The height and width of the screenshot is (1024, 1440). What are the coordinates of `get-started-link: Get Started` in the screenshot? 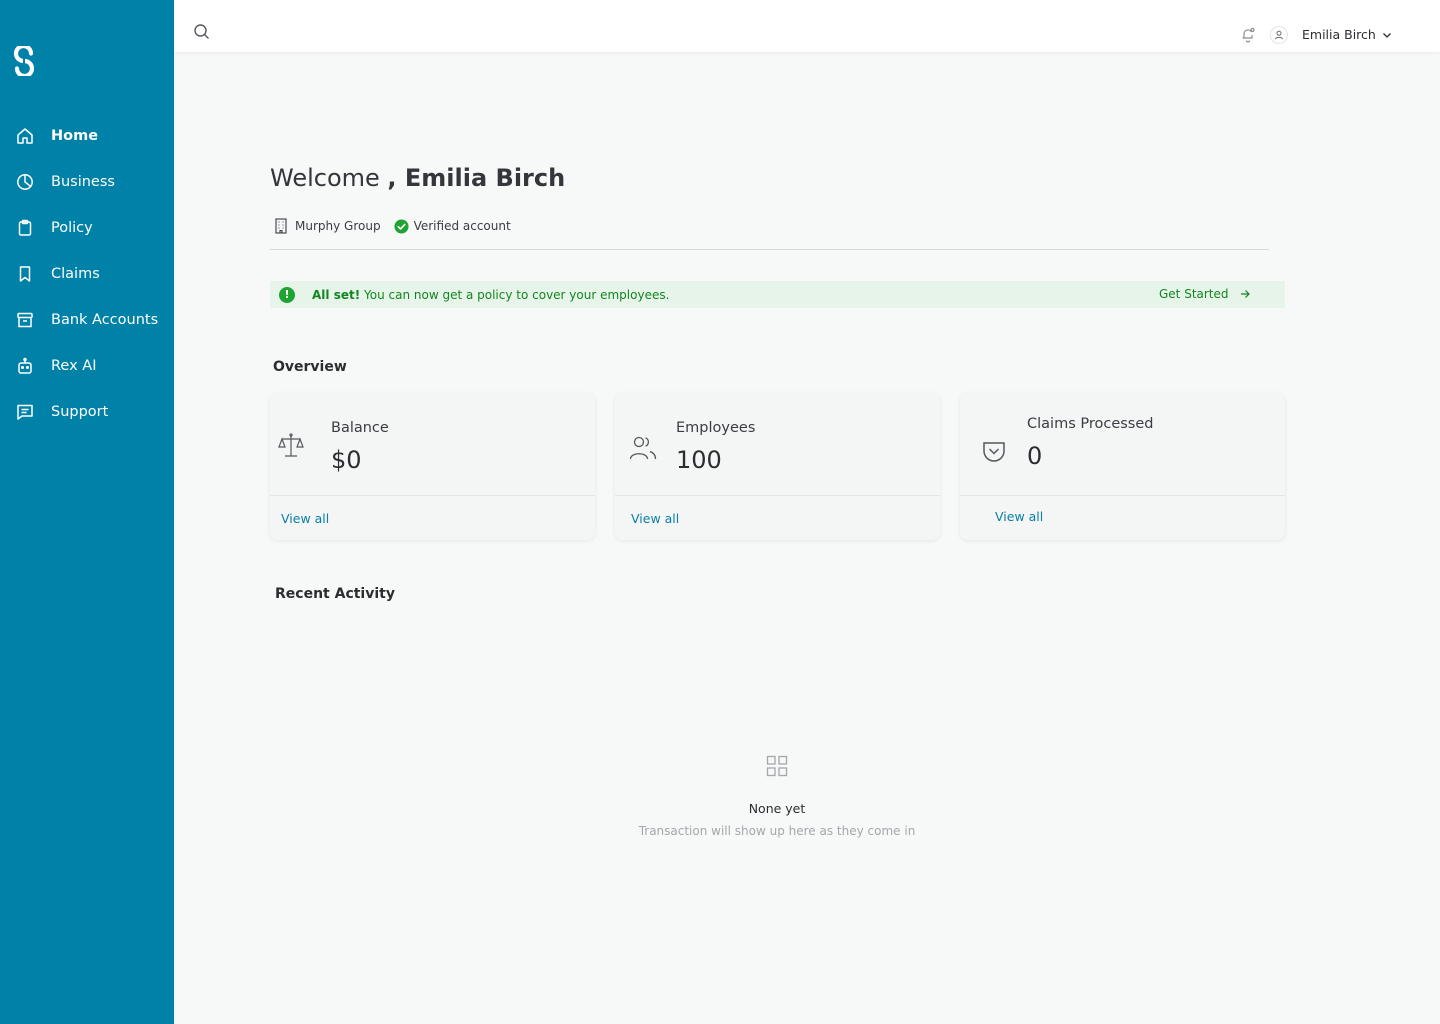 It's located at (1205, 294).